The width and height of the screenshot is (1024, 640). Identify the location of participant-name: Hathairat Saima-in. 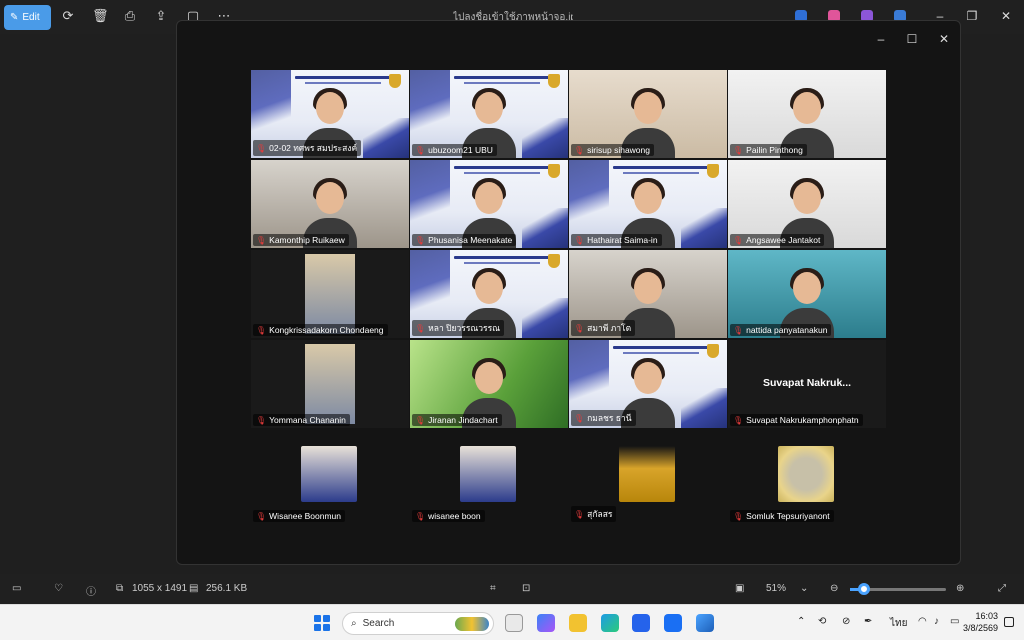
(622, 240).